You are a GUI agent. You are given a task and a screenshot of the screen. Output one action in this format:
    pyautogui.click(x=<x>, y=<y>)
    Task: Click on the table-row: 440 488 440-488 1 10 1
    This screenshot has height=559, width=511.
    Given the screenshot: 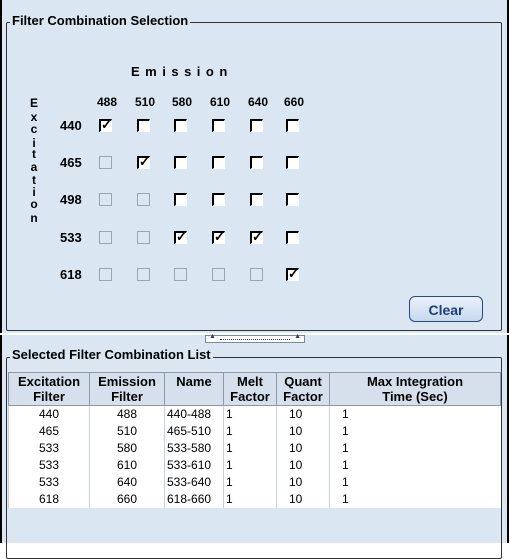 What is the action you would take?
    pyautogui.click(x=254, y=414)
    